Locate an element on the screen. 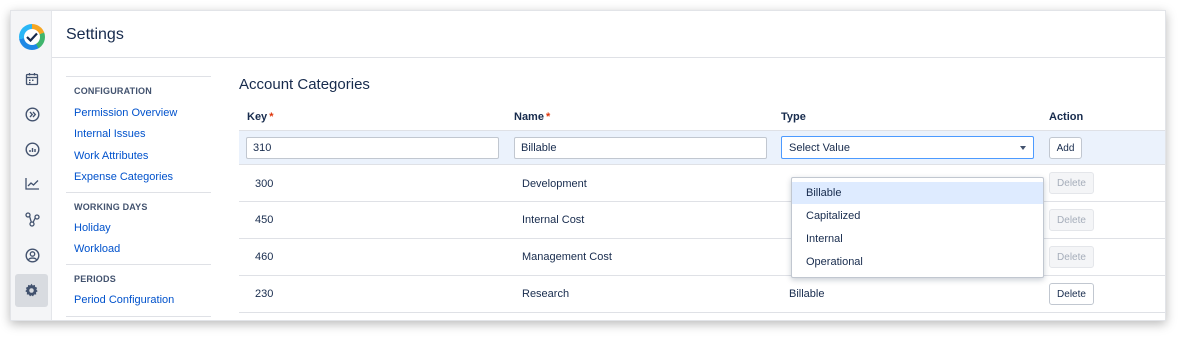 The image size is (1200, 354). dropdown-option-internal: Internal is located at coordinates (917, 239).